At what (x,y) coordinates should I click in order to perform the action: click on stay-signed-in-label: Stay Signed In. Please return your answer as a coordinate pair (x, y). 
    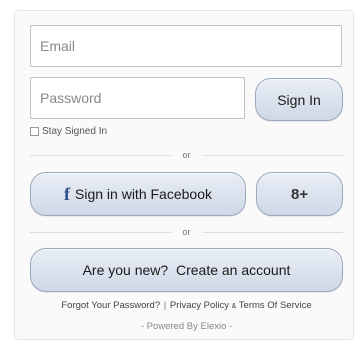
    Looking at the image, I should click on (75, 131).